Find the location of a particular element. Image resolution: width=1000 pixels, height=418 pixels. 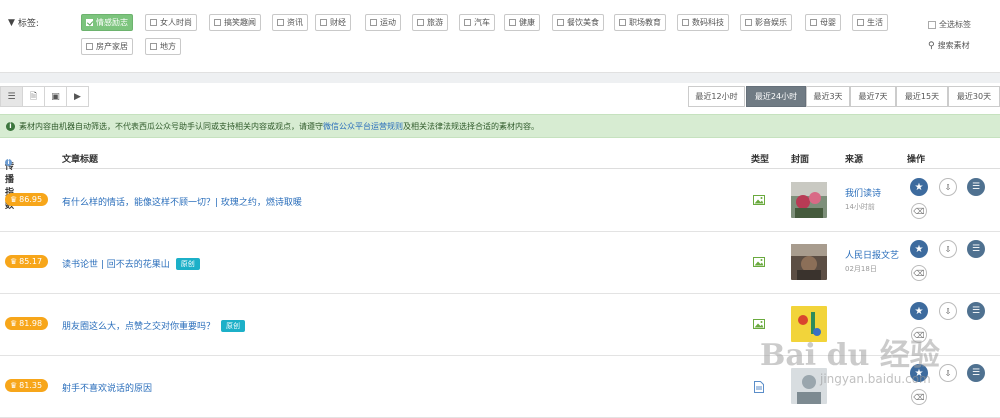

tag-zhichang: 职场教育 is located at coordinates (640, 22).